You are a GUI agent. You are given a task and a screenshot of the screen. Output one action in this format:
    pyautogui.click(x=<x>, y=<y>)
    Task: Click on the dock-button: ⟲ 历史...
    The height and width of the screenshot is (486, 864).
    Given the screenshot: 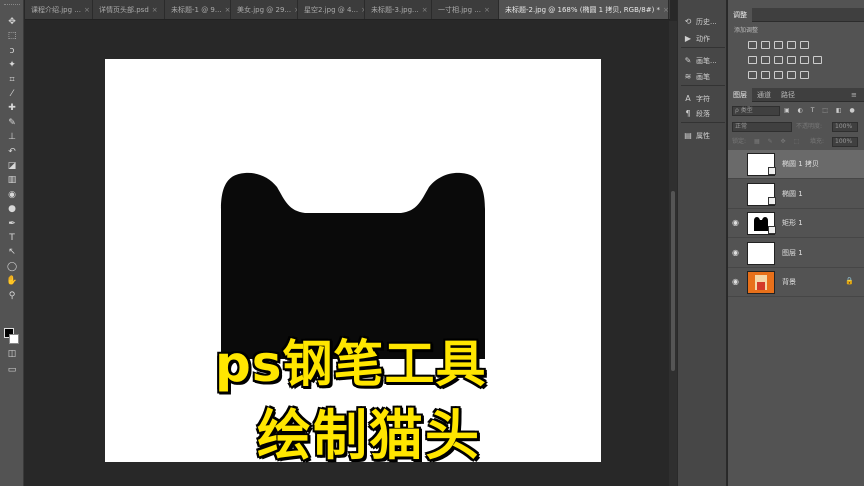 What is the action you would take?
    pyautogui.click(x=704, y=22)
    